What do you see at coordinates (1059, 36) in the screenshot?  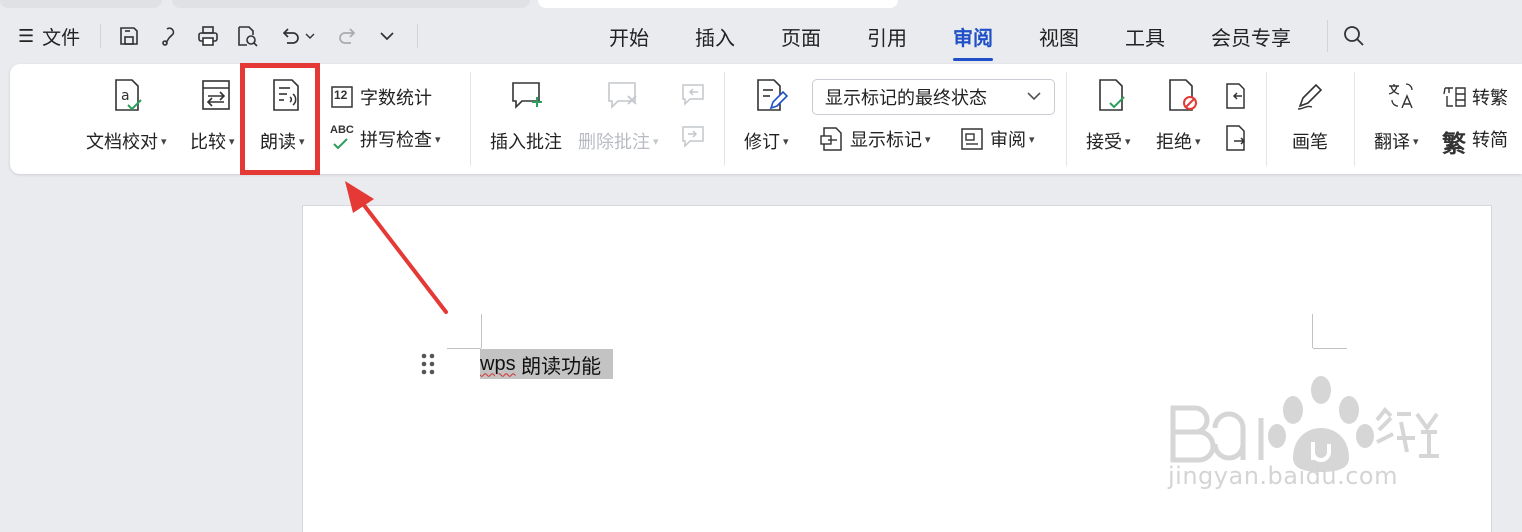 I see `tab-view: 视图` at bounding box center [1059, 36].